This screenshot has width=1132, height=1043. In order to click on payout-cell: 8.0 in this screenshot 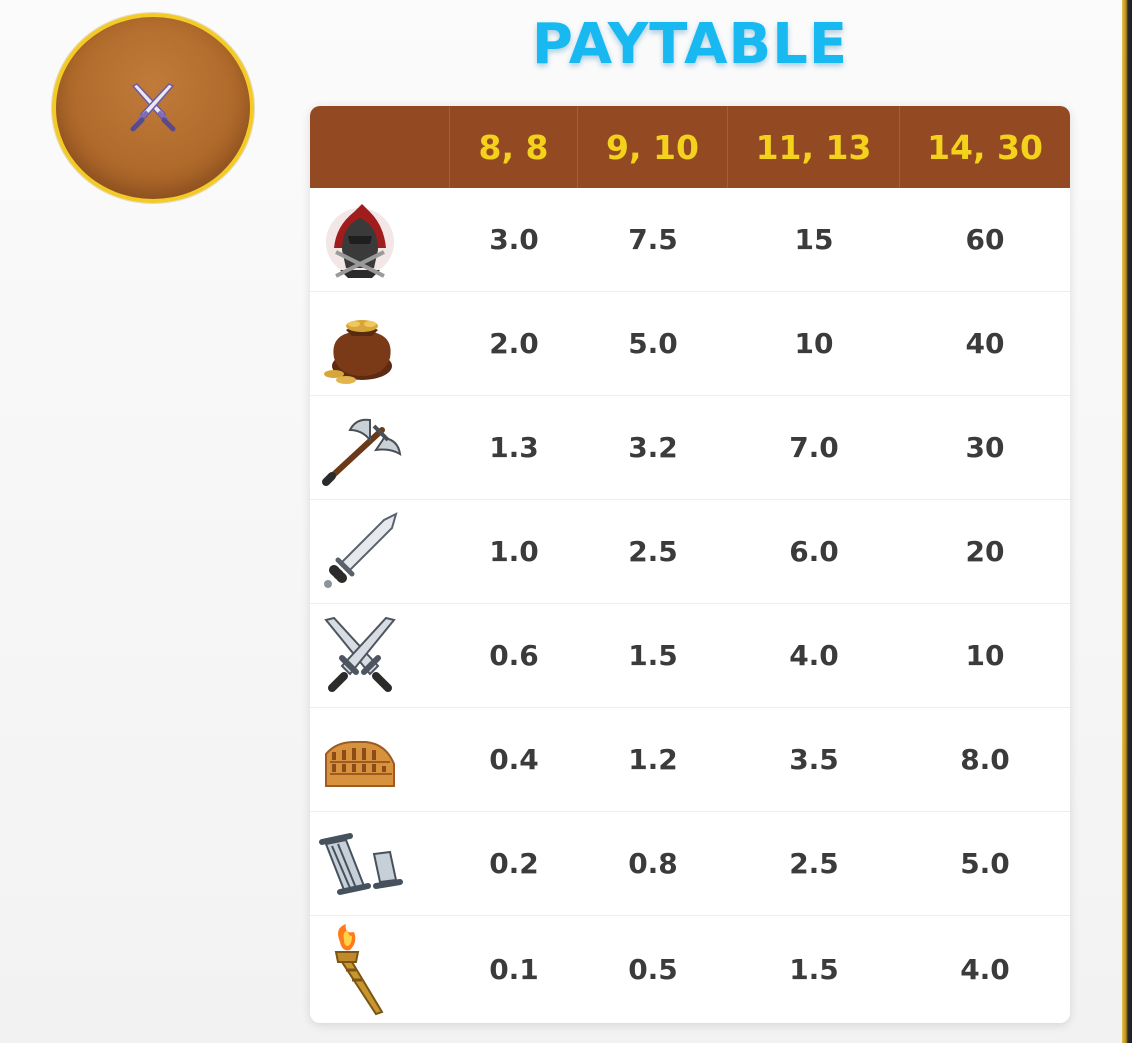, I will do `click(985, 759)`.